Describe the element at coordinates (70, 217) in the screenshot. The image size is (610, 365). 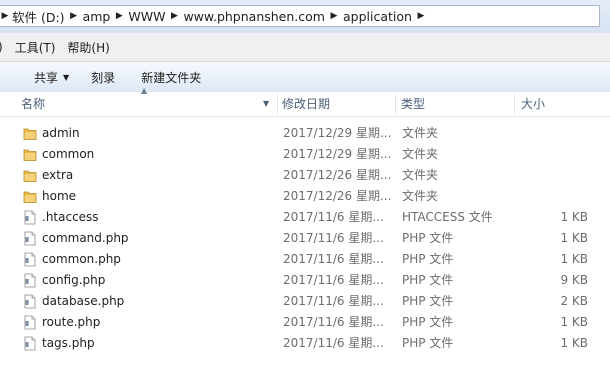
I see `file-name: .htaccess` at that location.